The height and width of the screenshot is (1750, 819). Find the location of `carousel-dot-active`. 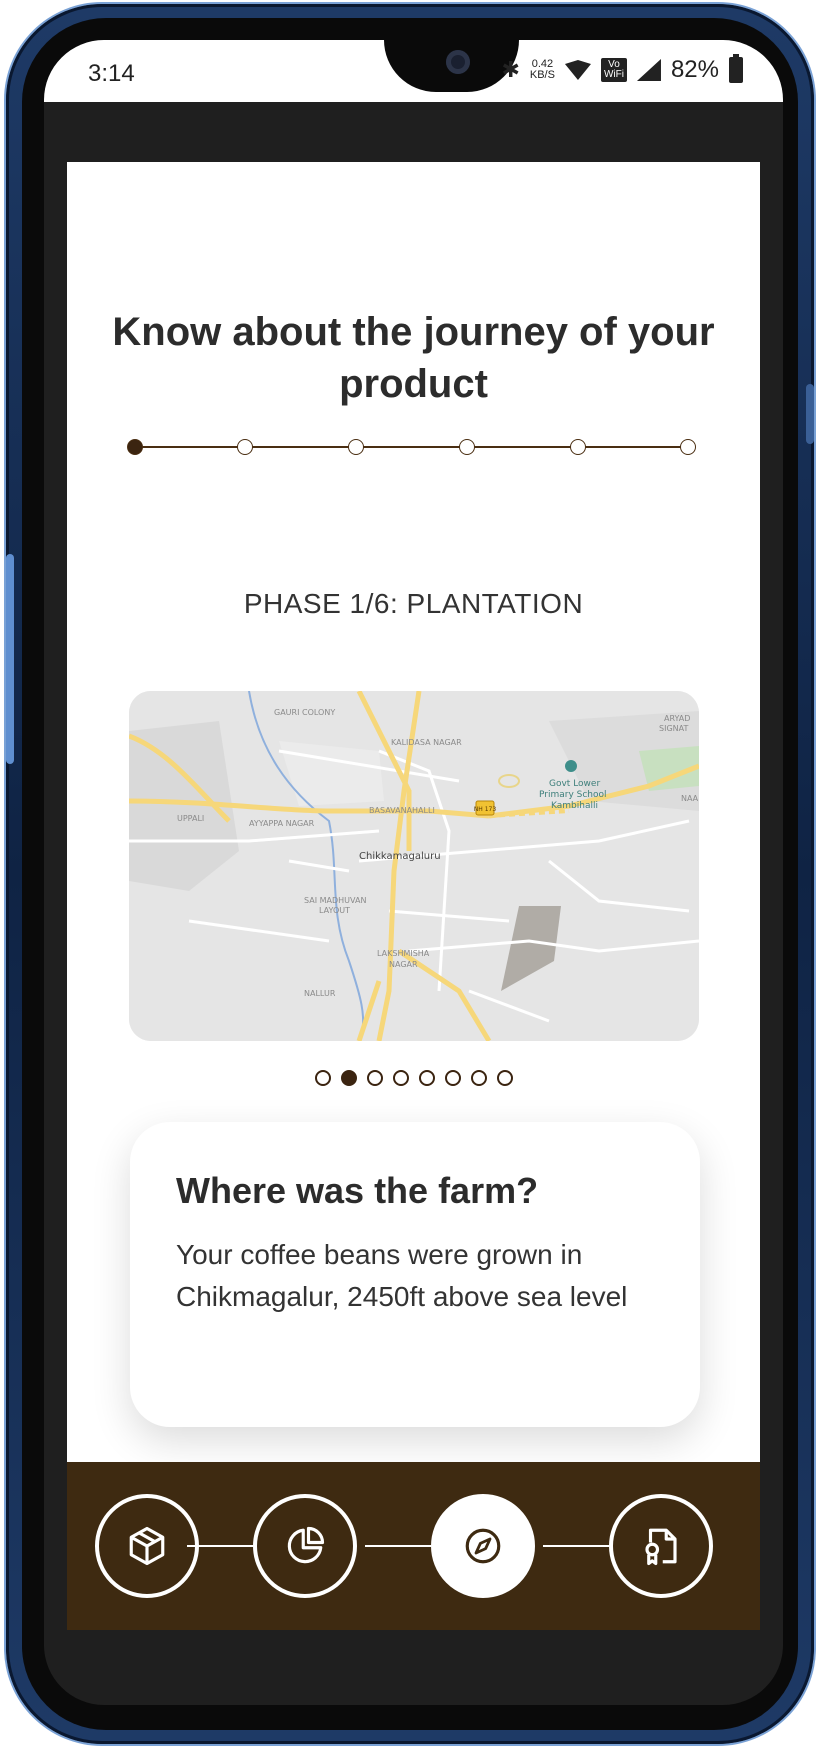

carousel-dot-active is located at coordinates (348, 1078).